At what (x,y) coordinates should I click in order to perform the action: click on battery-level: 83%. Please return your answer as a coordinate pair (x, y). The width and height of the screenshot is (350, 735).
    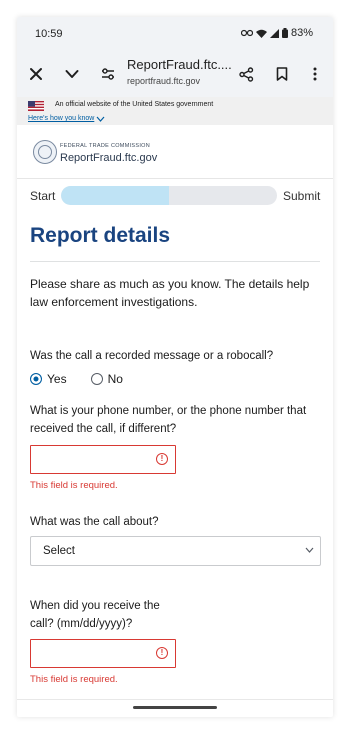
    Looking at the image, I should click on (301, 33).